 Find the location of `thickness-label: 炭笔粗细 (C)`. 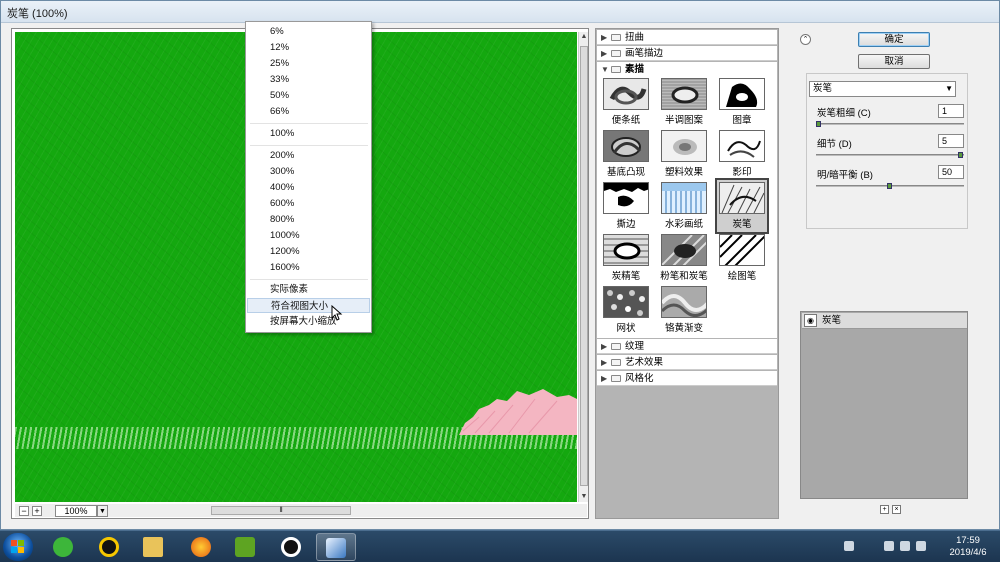

thickness-label: 炭笔粗细 (C) is located at coordinates (844, 113).